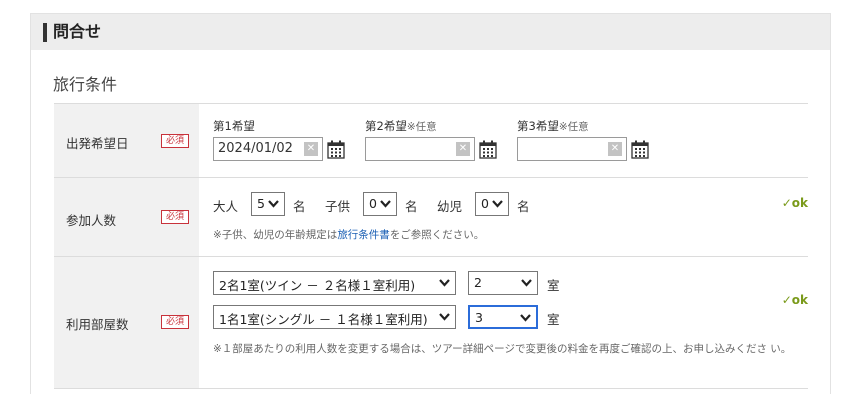 The image size is (846, 394). I want to click on room-count-select-1: 2, so click(503, 283).